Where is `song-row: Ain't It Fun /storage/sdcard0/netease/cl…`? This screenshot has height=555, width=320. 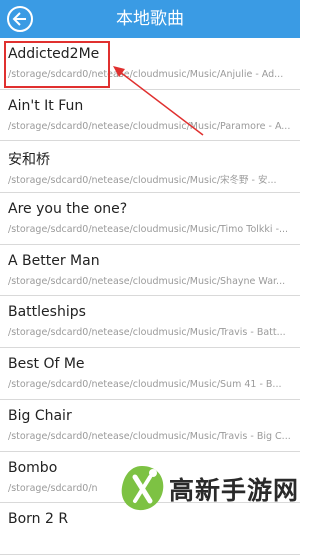
song-row: Ain't It Fun /storage/sdcard0/netease/cl… is located at coordinates (150, 115).